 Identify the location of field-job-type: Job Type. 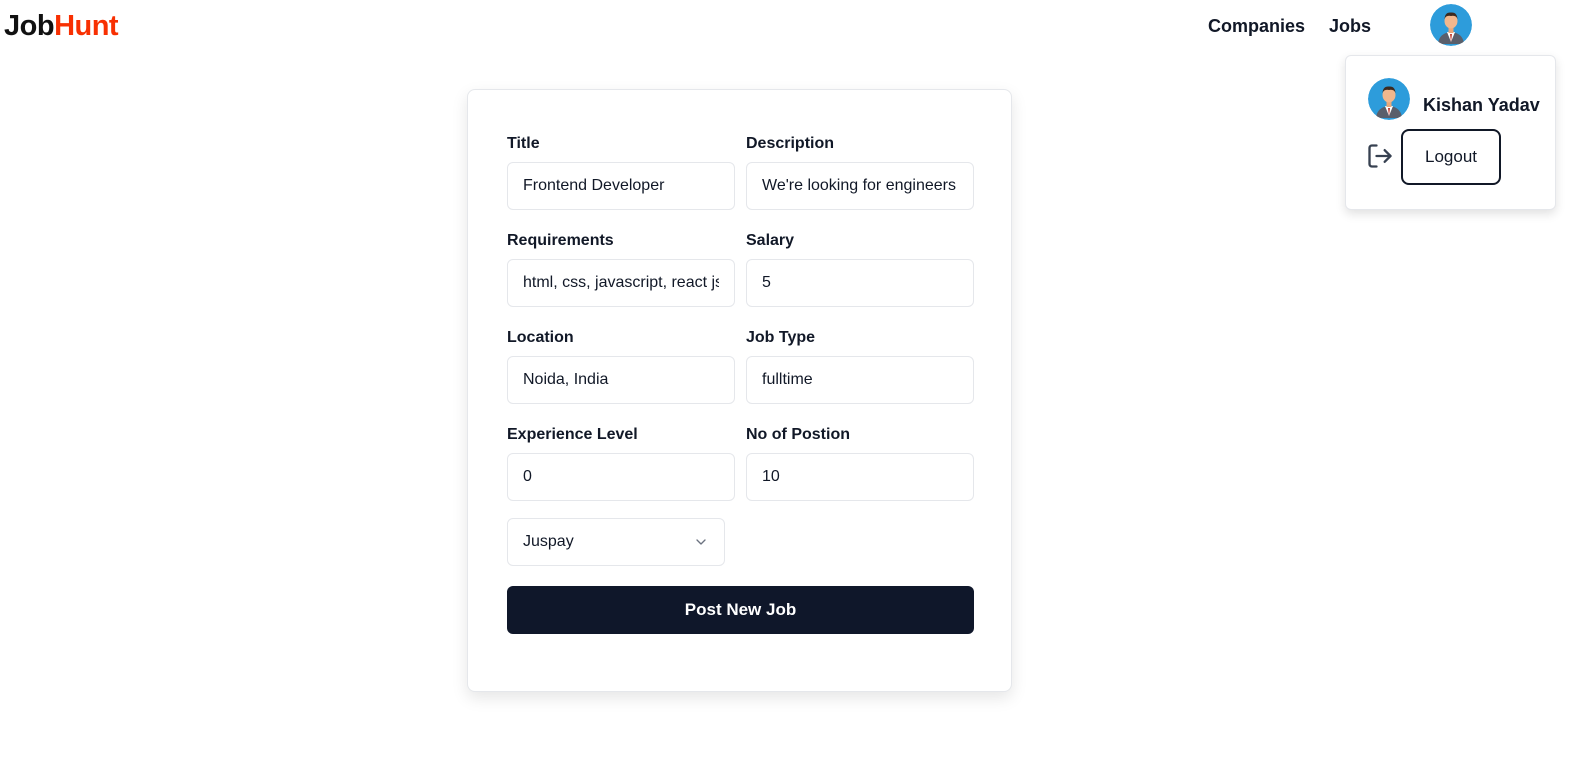
(860, 366).